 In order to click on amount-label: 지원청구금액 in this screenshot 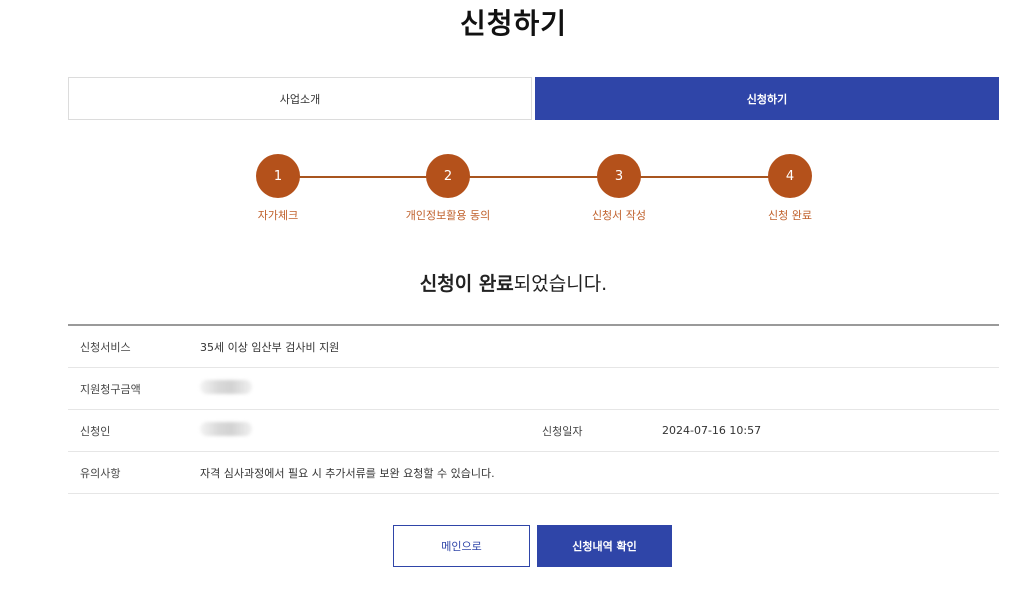, I will do `click(110, 389)`.